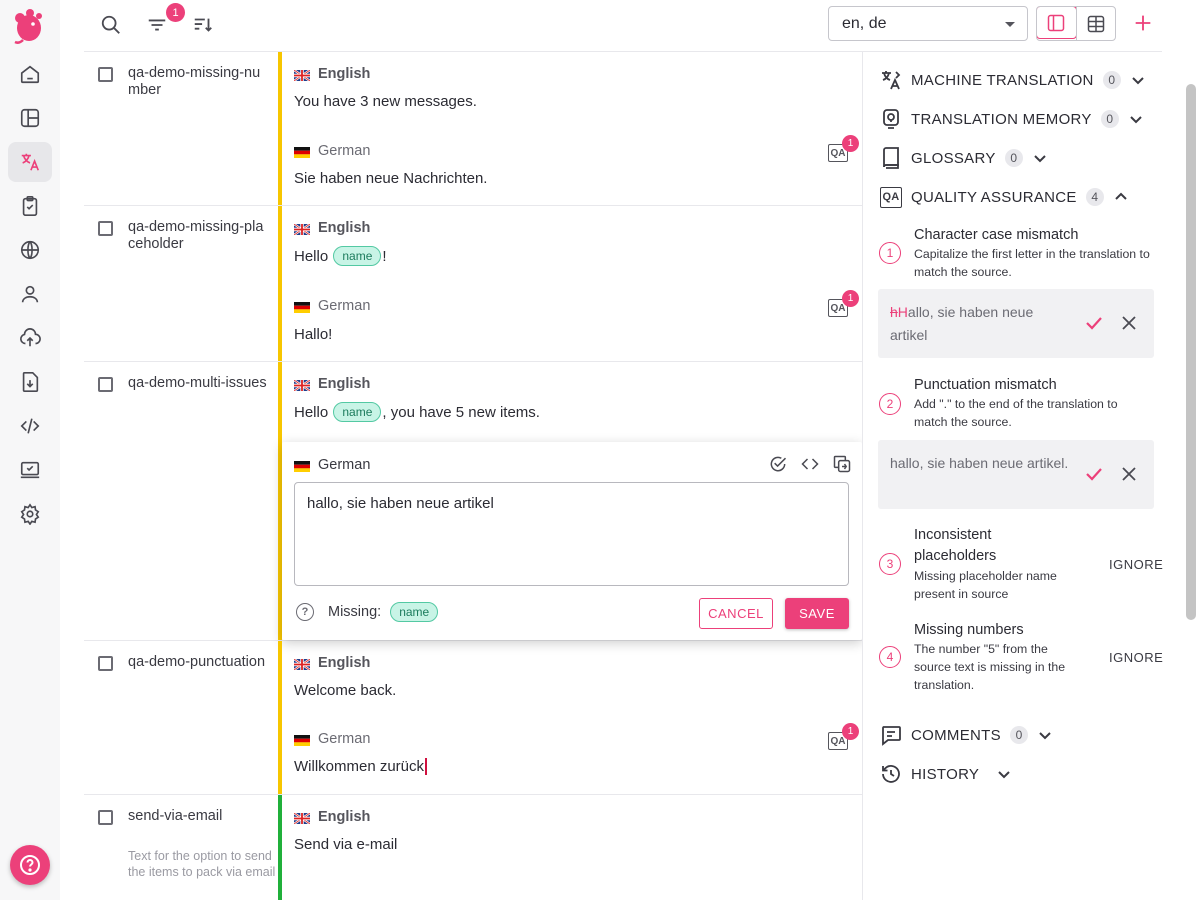  Describe the element at coordinates (361, 766) in the screenshot. I see `target-text: Willkommen zurück` at that location.